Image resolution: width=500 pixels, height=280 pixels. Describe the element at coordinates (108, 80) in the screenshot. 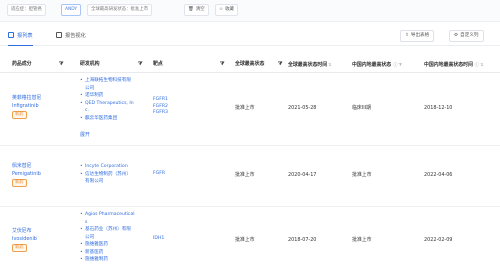

I see `org-name: 上海联拓生物科技有限` at that location.